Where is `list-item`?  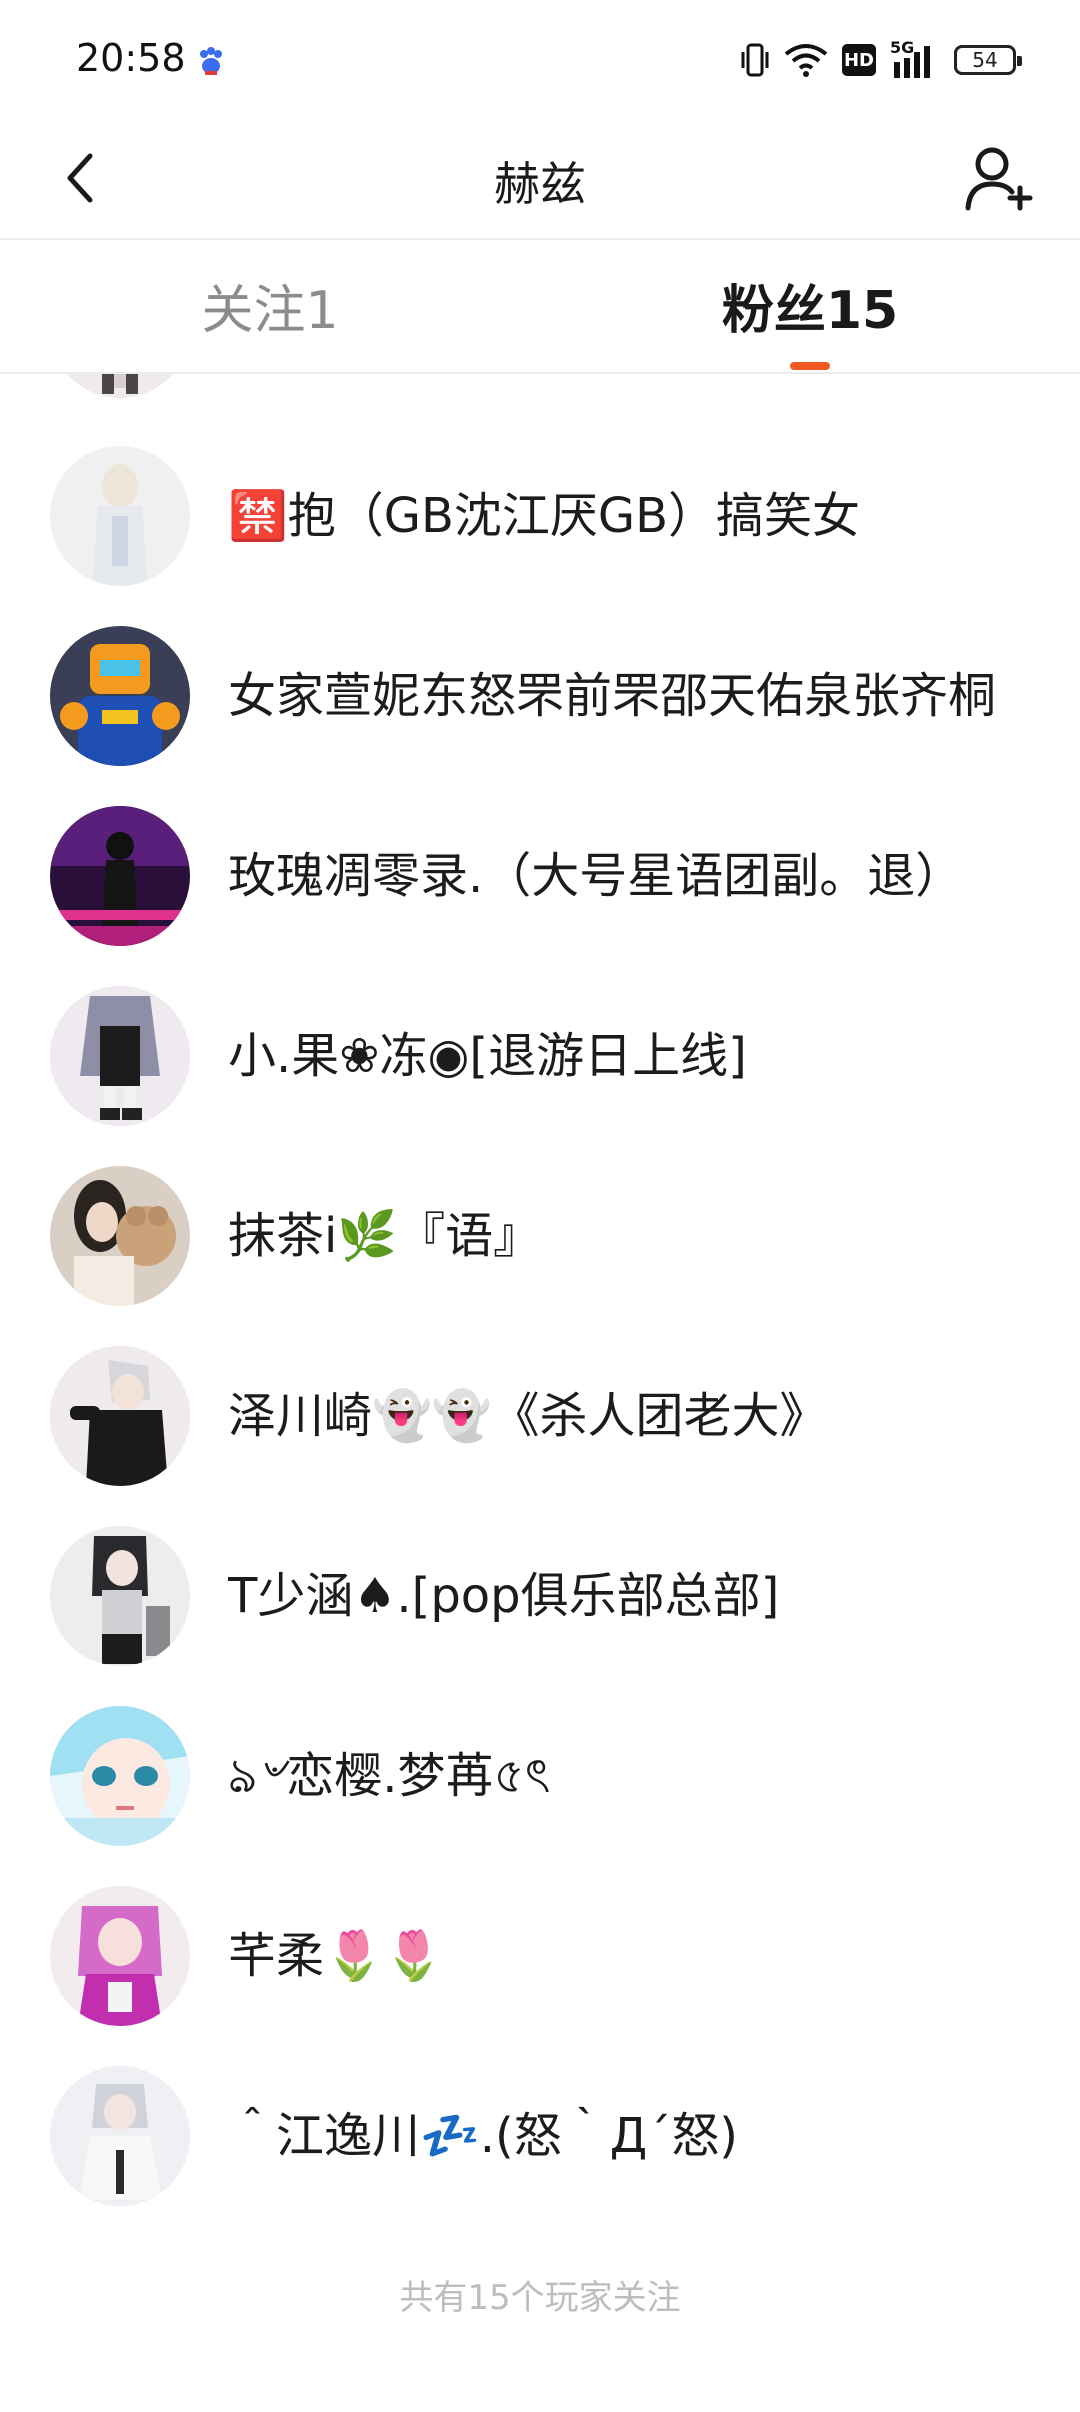 list-item is located at coordinates (540, 399).